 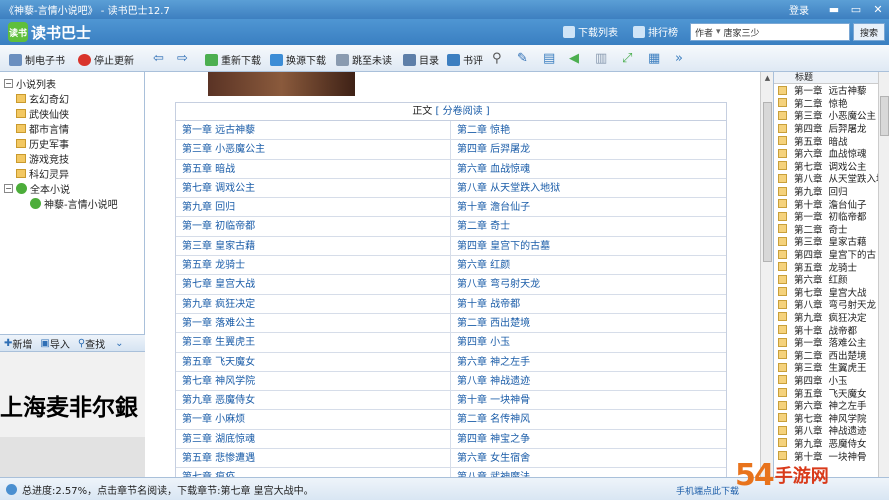 I want to click on chapter-link: 第四章 小玉, so click(x=588, y=342).